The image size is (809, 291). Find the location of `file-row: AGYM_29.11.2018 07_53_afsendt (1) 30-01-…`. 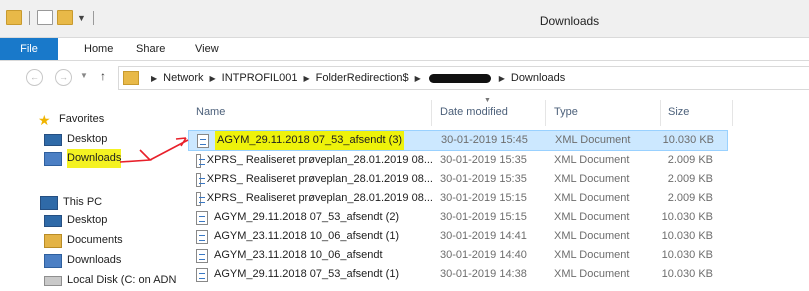

file-row: AGYM_29.11.2018 07_53_afsendt (1) 30-01-… is located at coordinates (458, 274).